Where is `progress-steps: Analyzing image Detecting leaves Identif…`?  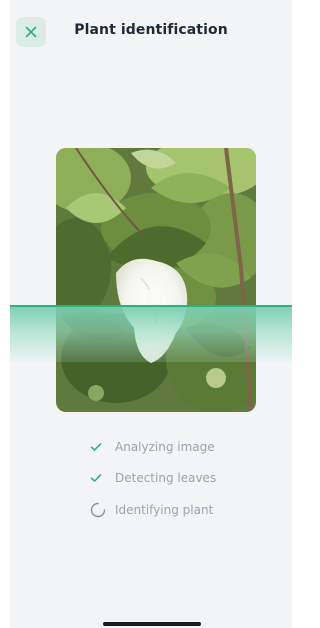 progress-steps: Analyzing image Detecting leaves Identif… is located at coordinates (175, 483).